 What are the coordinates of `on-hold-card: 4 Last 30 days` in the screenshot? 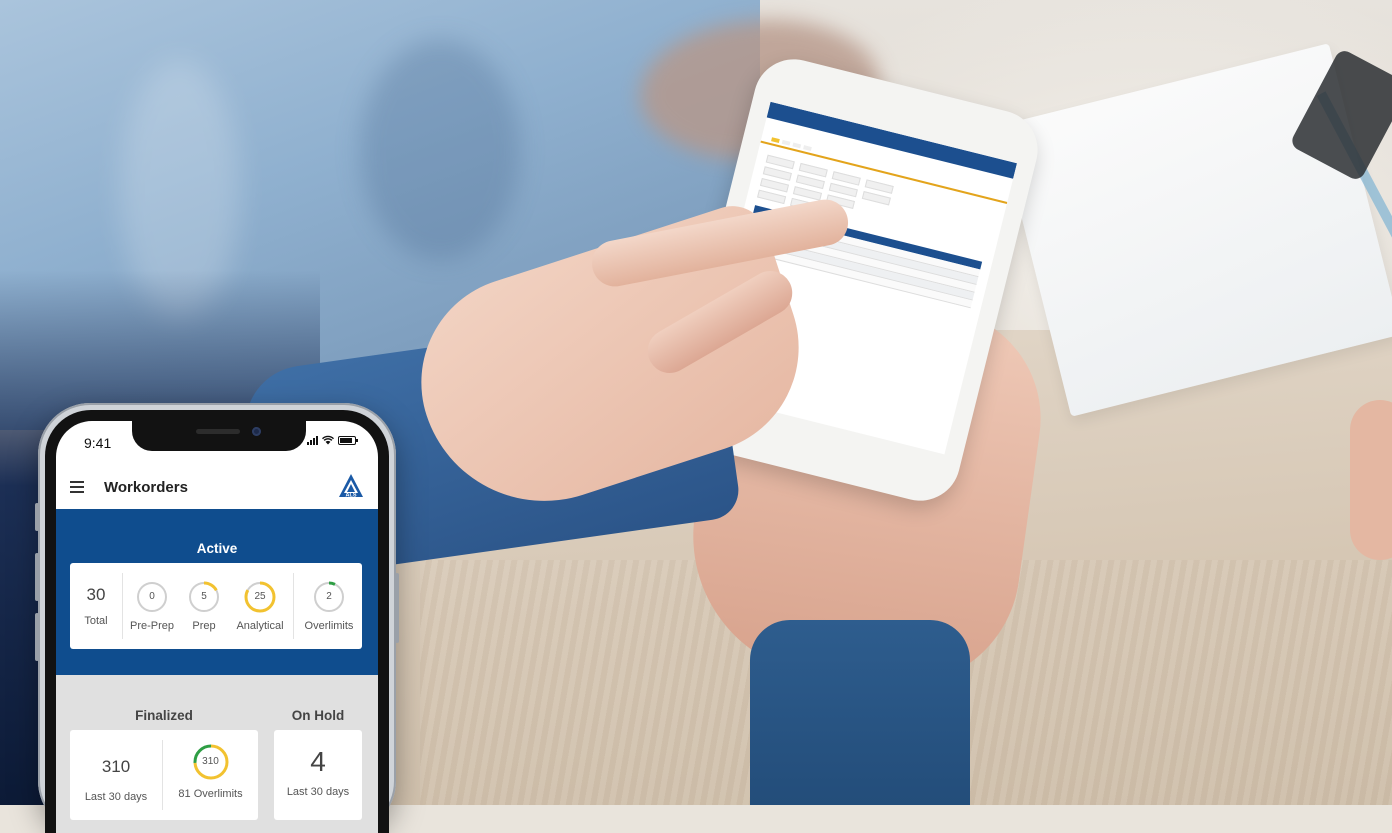 It's located at (318, 775).